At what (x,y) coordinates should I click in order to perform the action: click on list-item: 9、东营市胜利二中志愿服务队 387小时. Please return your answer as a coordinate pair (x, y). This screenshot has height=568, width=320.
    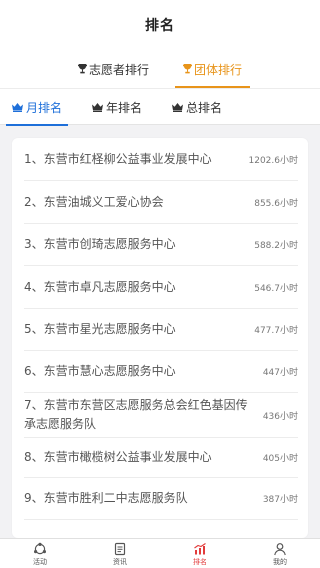
    Looking at the image, I should click on (161, 499).